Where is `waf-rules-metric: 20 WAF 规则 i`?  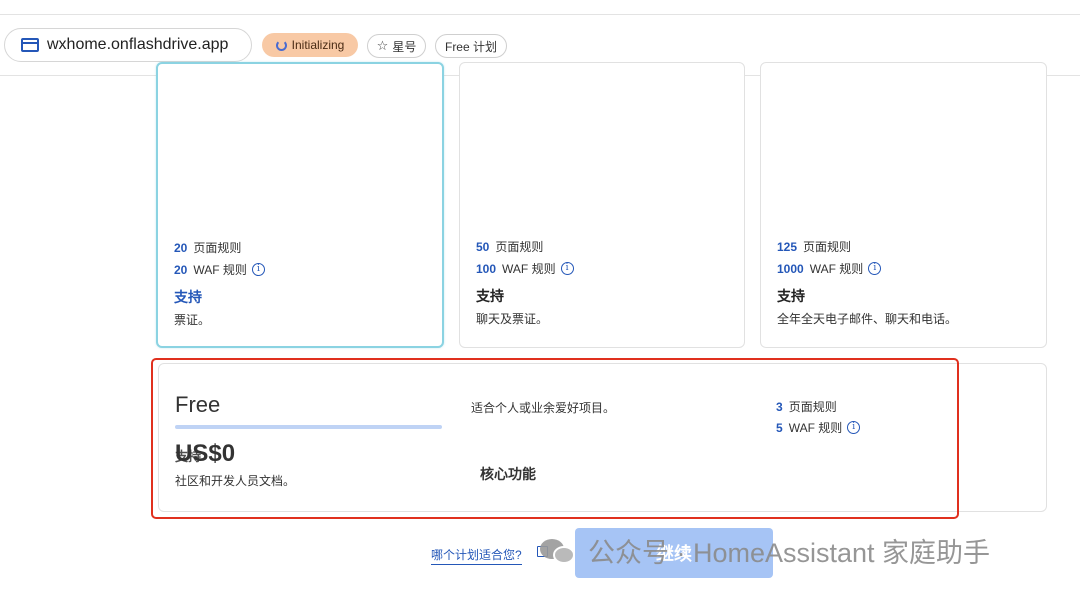 waf-rules-metric: 20 WAF 规则 i is located at coordinates (219, 269).